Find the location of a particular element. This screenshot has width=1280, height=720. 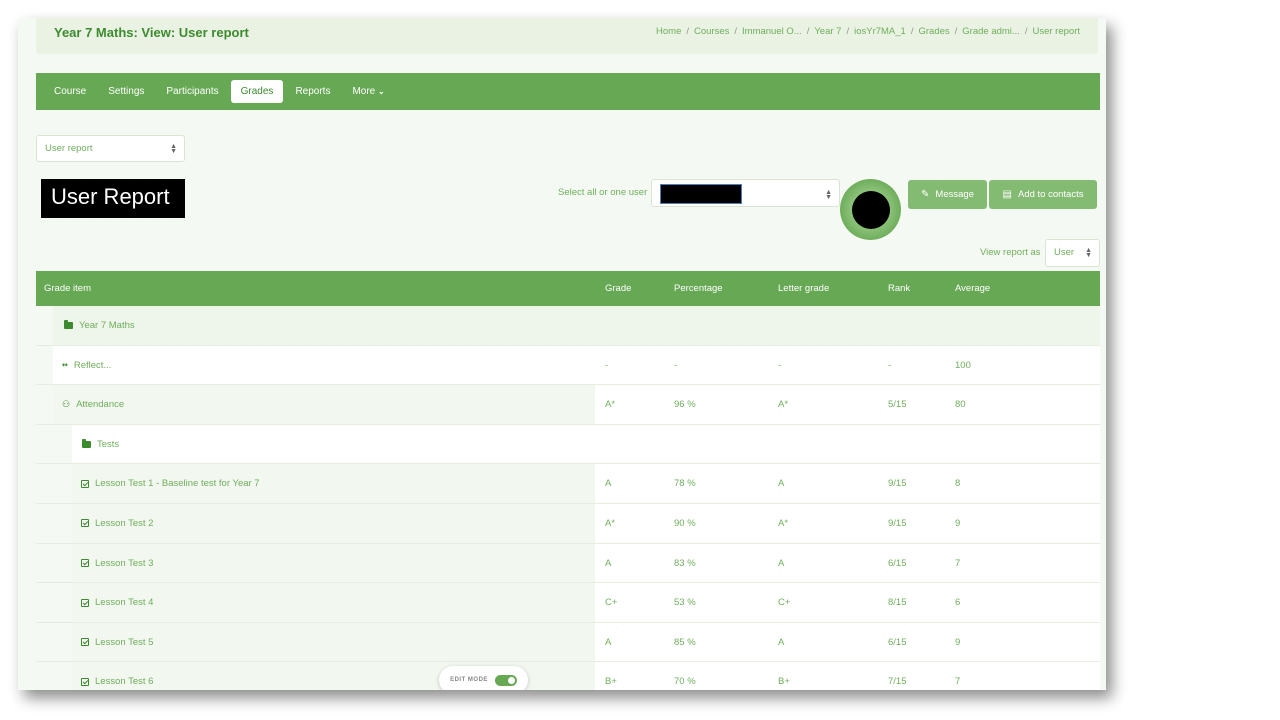

redacted-user-name is located at coordinates (701, 194).